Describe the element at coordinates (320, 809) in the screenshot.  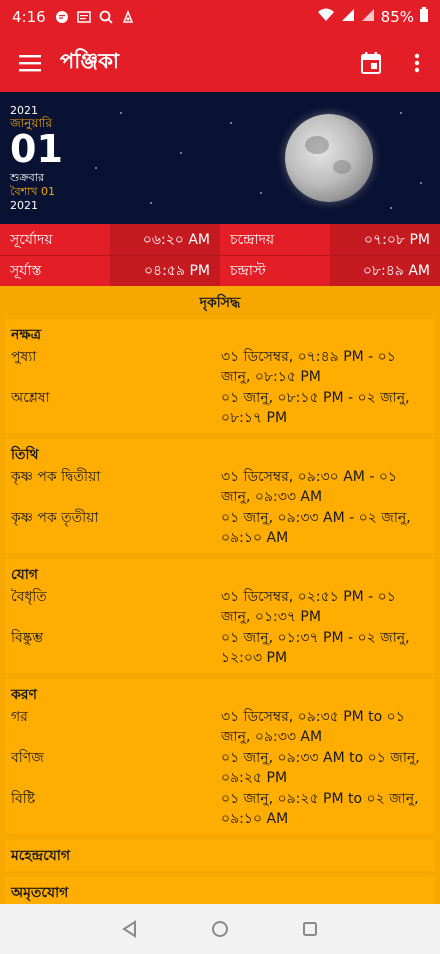
I see `item-time-range: ০১ জানু, ০৯:২৫ PM to ০২ জানু, ০৯:১০ AM` at that location.